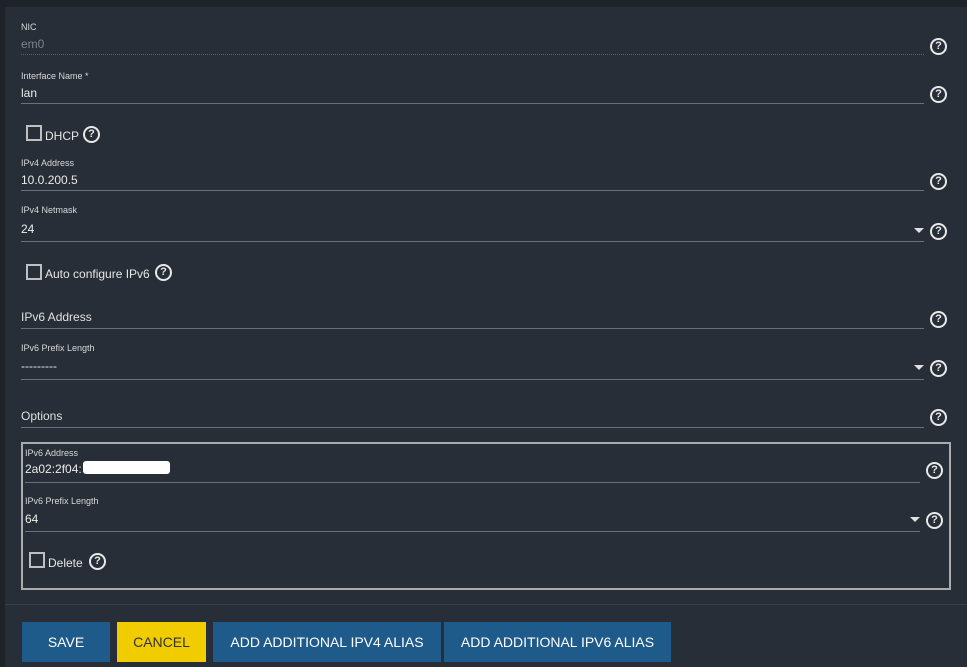 This screenshot has width=967, height=667. I want to click on options-placeholder: Options, so click(41, 416).